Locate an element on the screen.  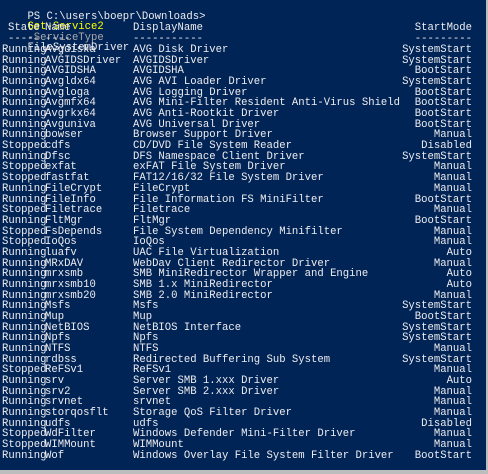
cell-name: FileCrypt is located at coordinates (74, 188).